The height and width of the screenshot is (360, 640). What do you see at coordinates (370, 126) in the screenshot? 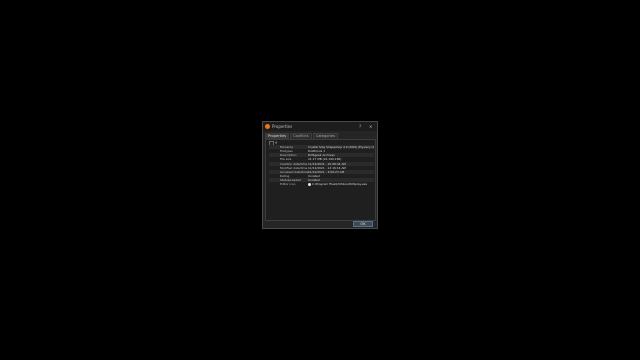
I see `close-button: ✕` at bounding box center [370, 126].